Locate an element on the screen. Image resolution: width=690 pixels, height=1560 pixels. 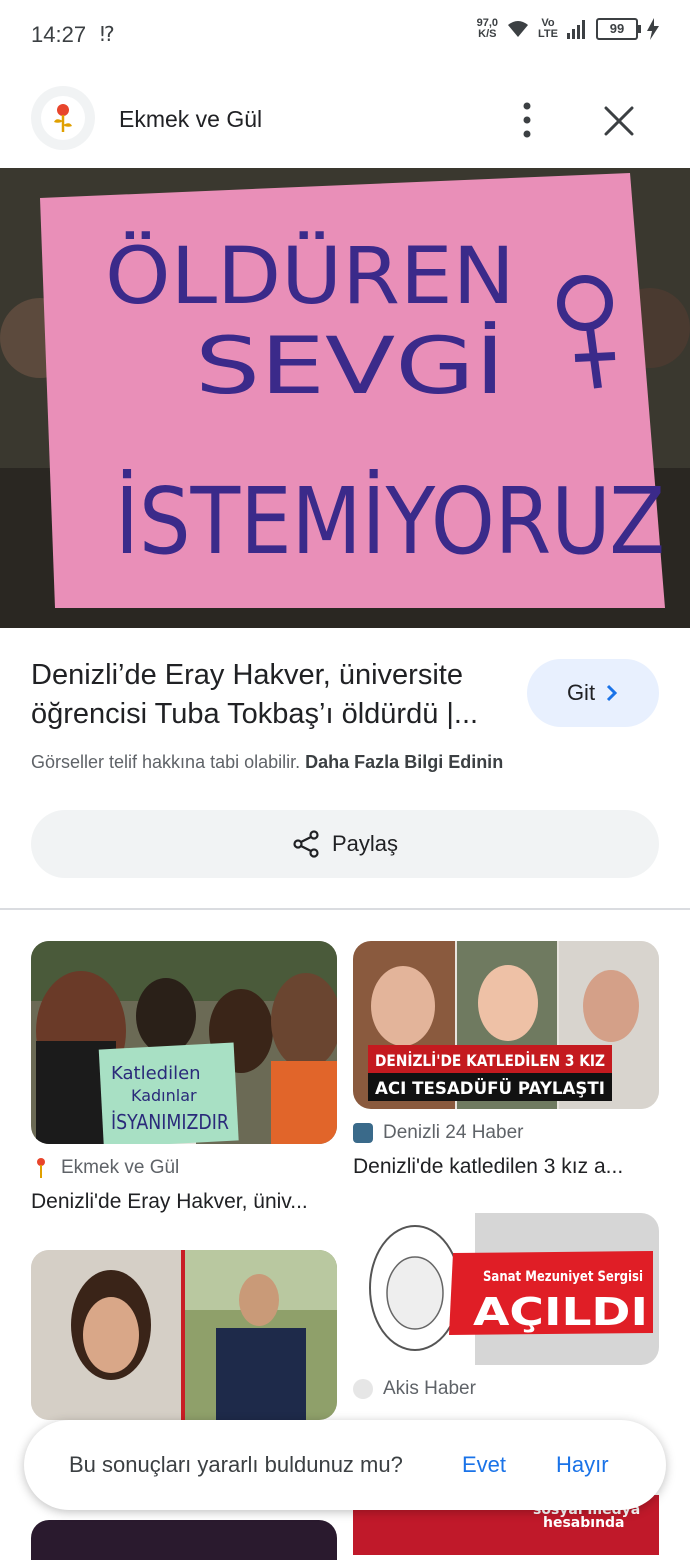
site-logo is located at coordinates (63, 118).